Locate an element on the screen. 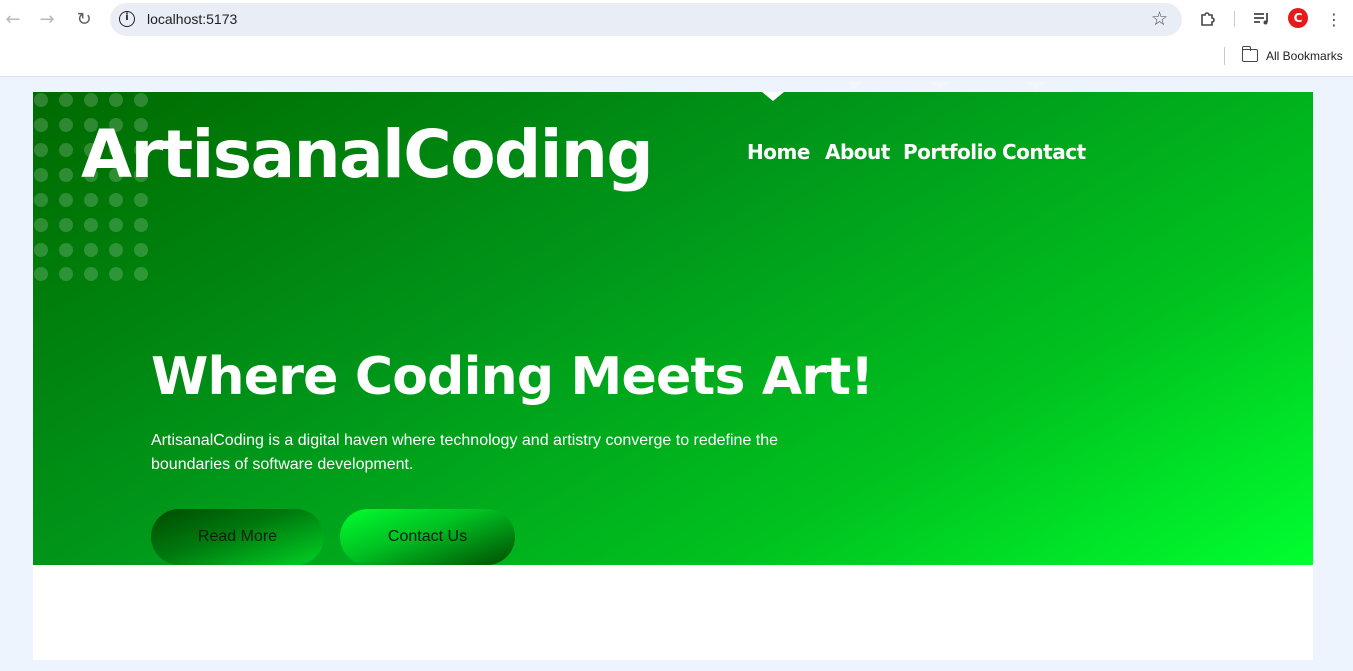  bookmark-star-icon: ☆ is located at coordinates (1159, 19).